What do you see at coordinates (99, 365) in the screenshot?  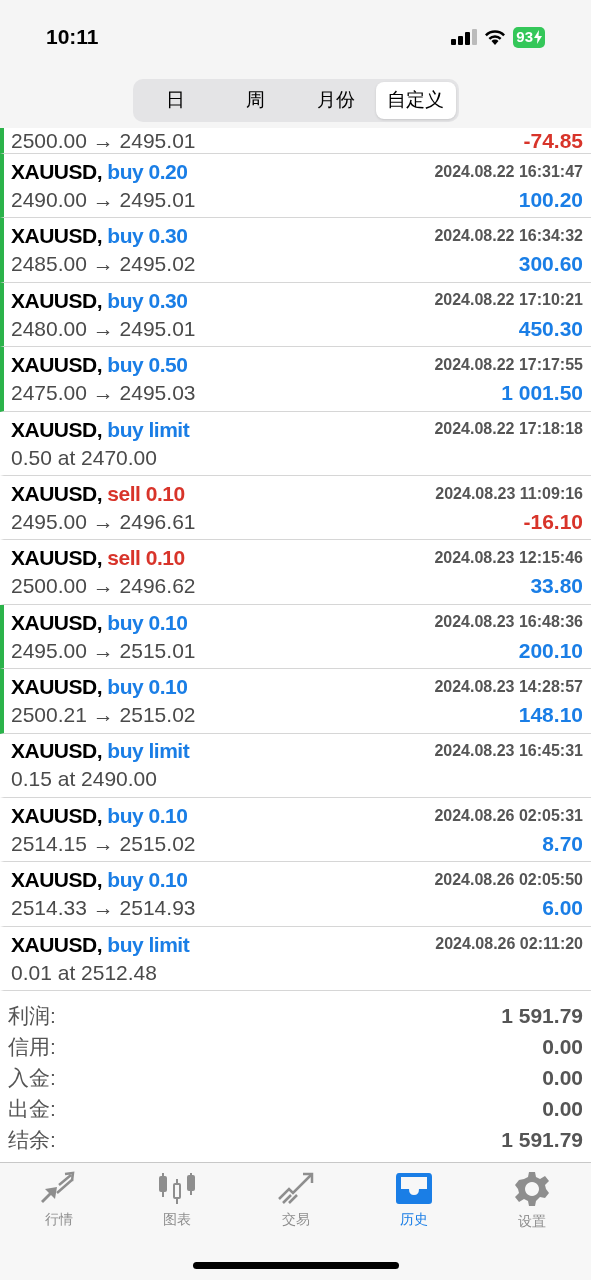 I see `order-title: XAUUSD, buy 0.50` at bounding box center [99, 365].